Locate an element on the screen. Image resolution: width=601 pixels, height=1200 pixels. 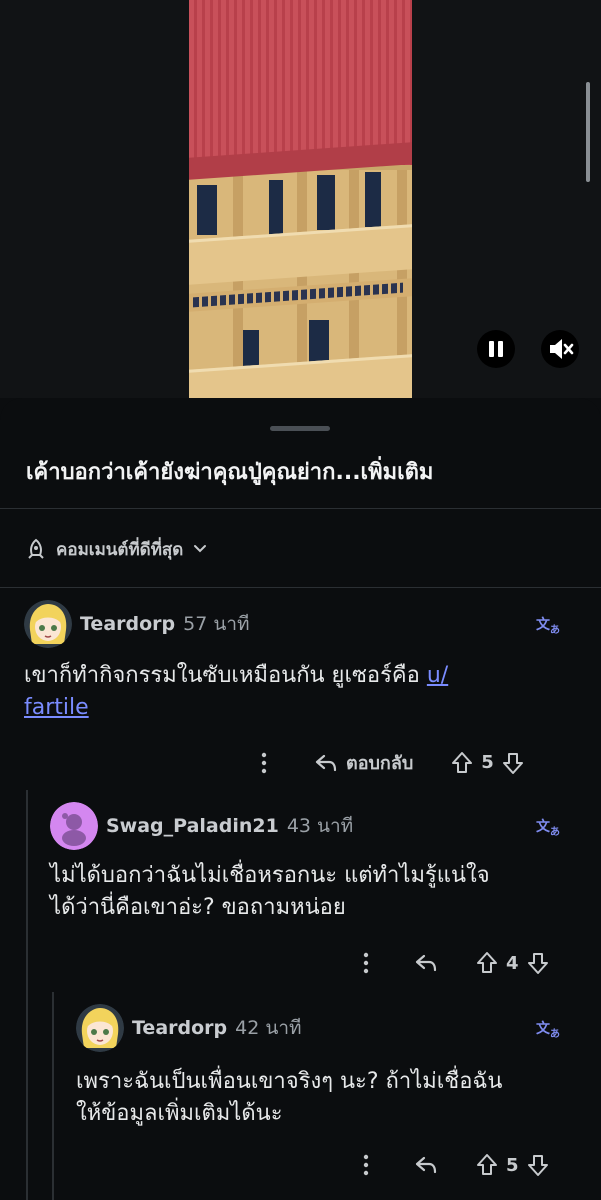
pause-icon-bar is located at coordinates (500, 349).